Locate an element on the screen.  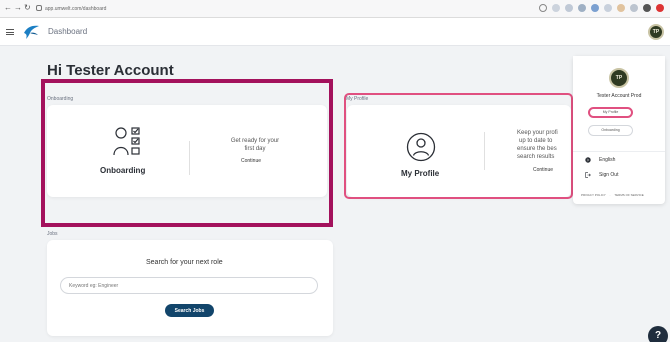
logout-icon is located at coordinates (588, 175).